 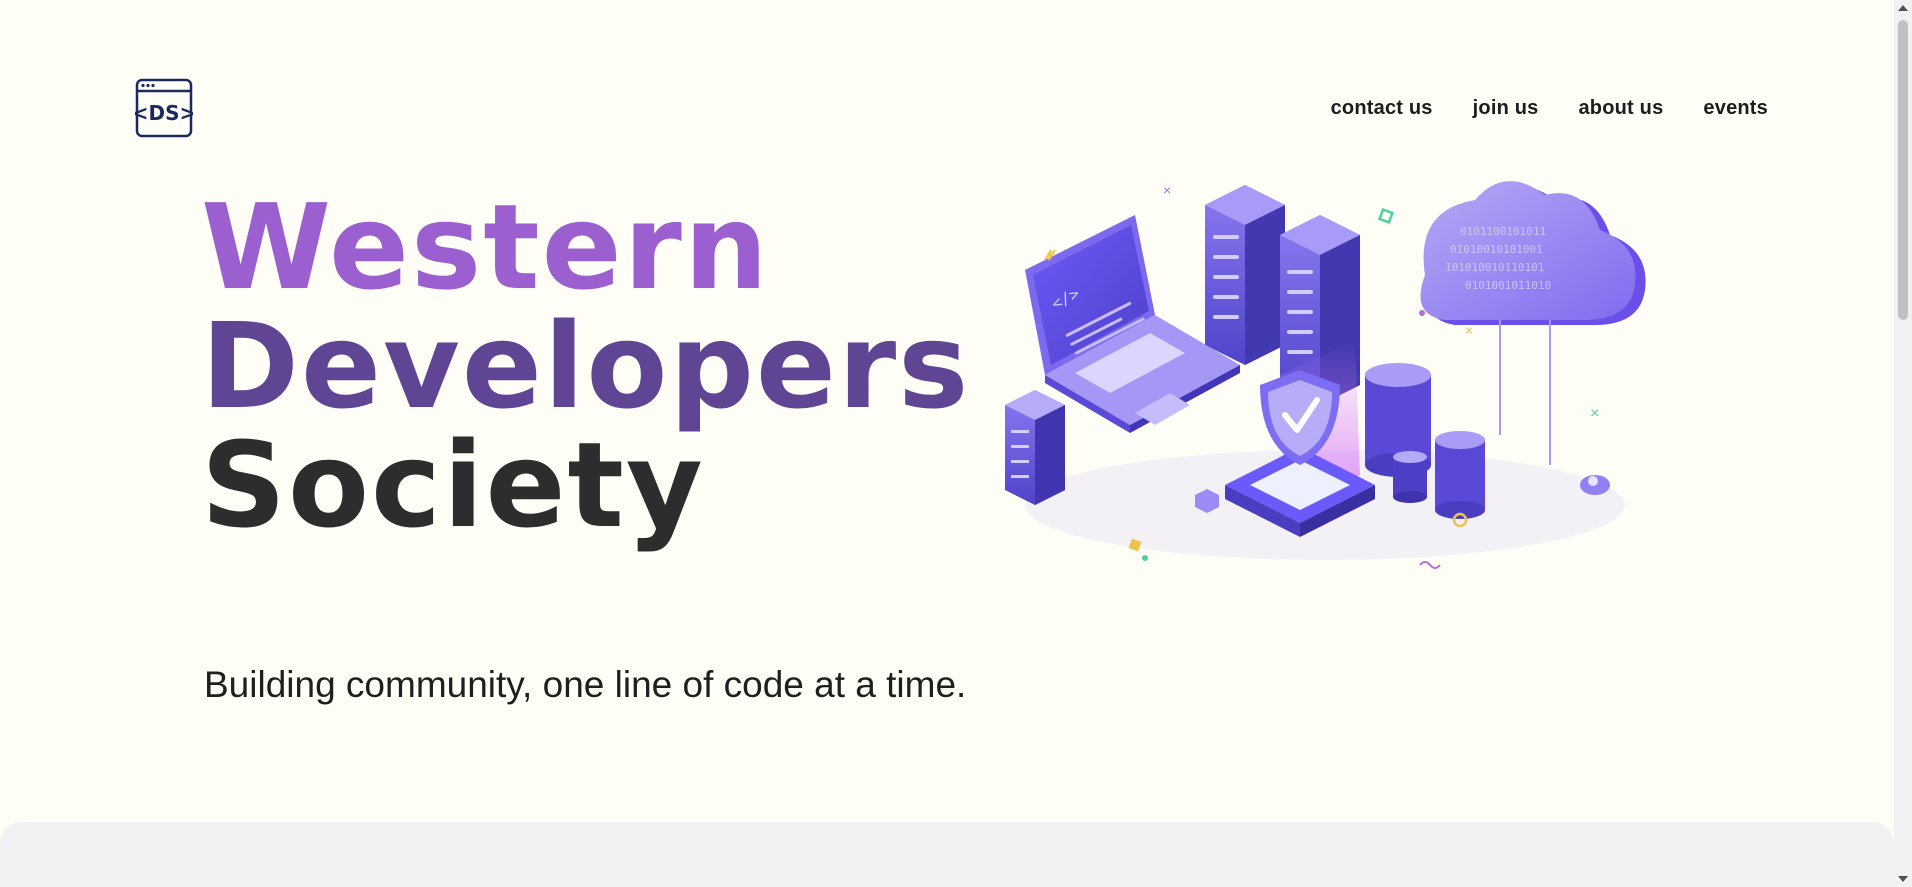 What do you see at coordinates (947, 854) in the screenshot?
I see `content-section-panel` at bounding box center [947, 854].